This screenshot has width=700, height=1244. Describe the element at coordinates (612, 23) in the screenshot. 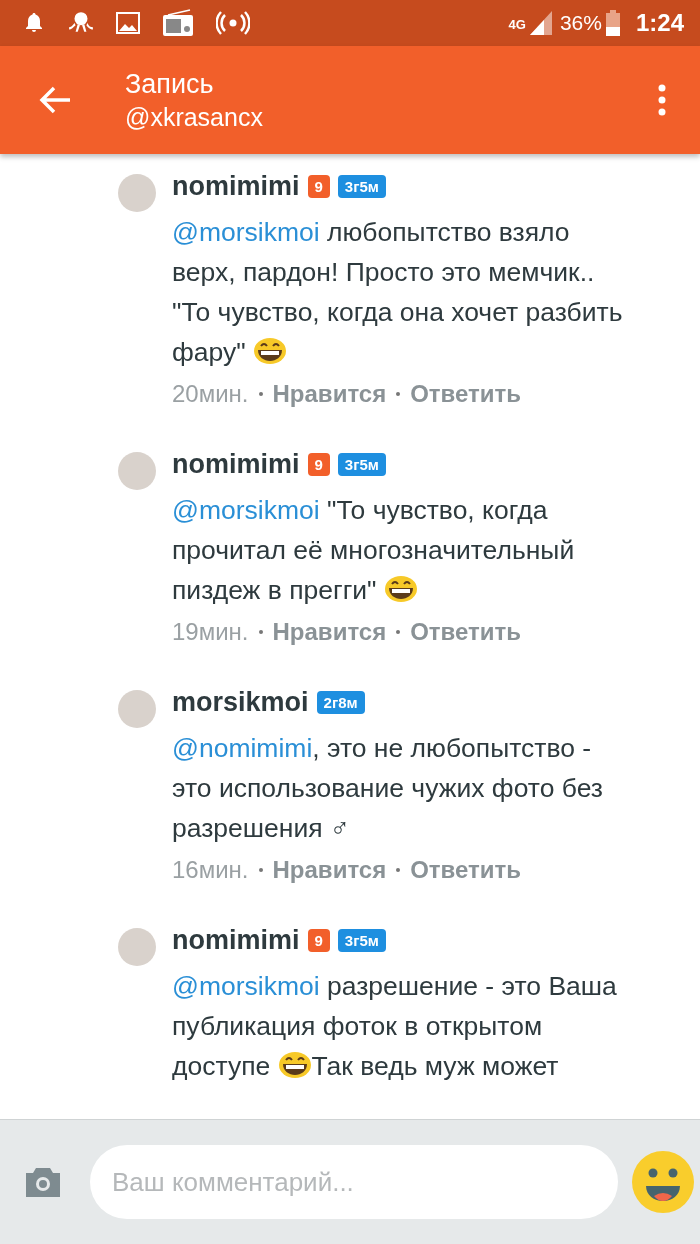

I see `battery-icon` at that location.